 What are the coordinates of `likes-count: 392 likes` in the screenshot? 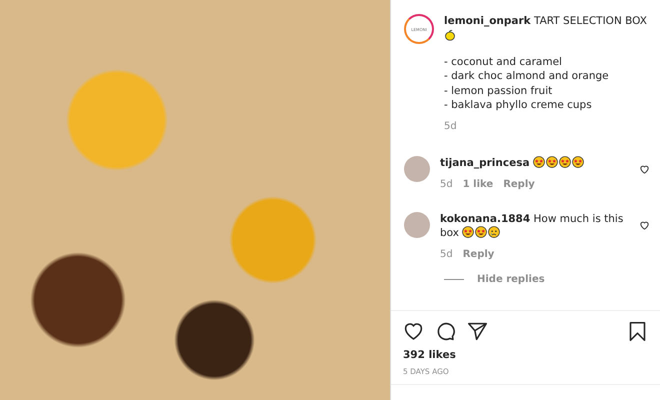 It's located at (525, 355).